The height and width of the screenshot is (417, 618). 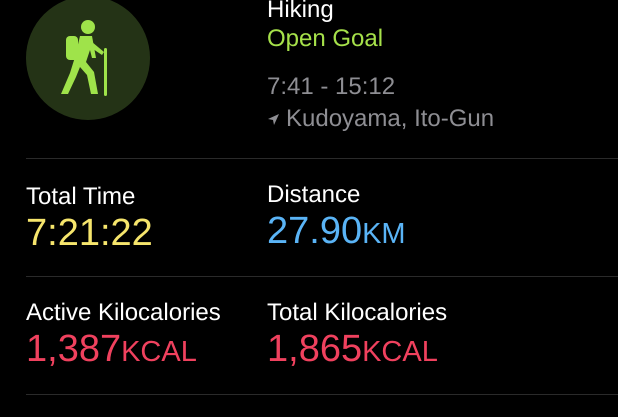 I want to click on stat-value: 1,387KCAL, so click(x=112, y=349).